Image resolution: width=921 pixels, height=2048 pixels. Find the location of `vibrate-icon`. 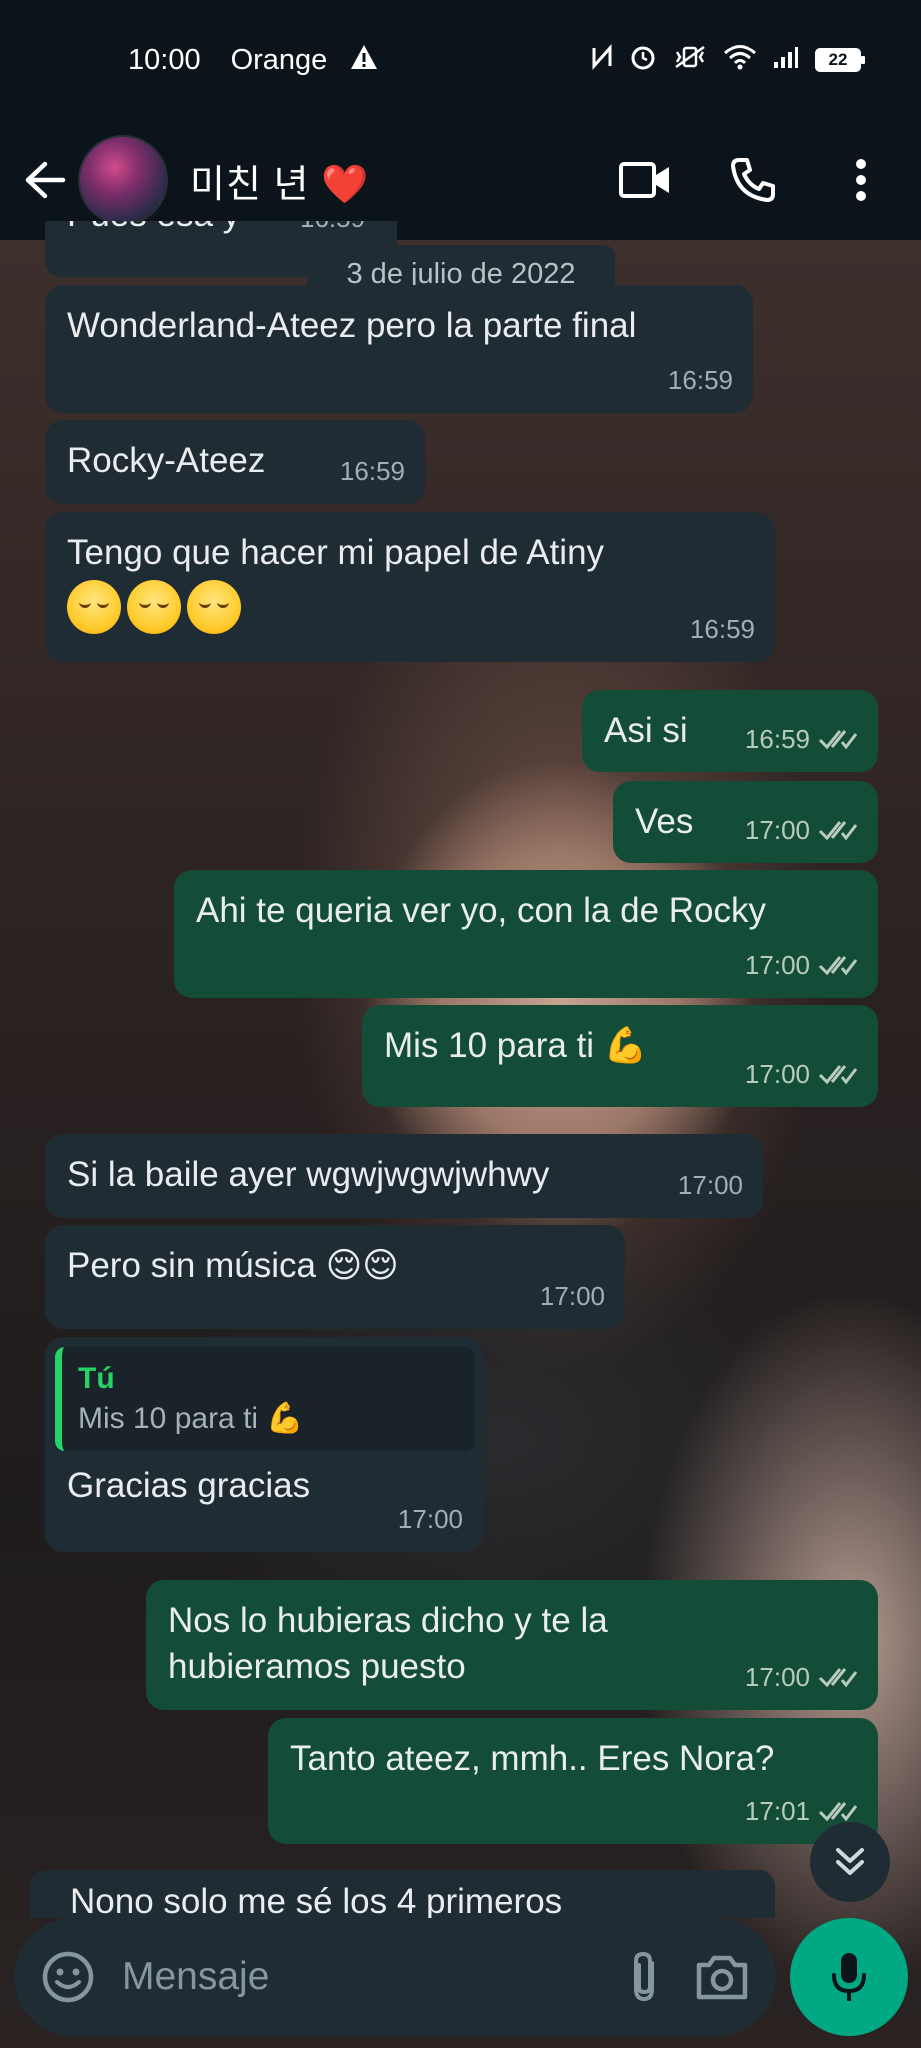

vibrate-icon is located at coordinates (690, 60).